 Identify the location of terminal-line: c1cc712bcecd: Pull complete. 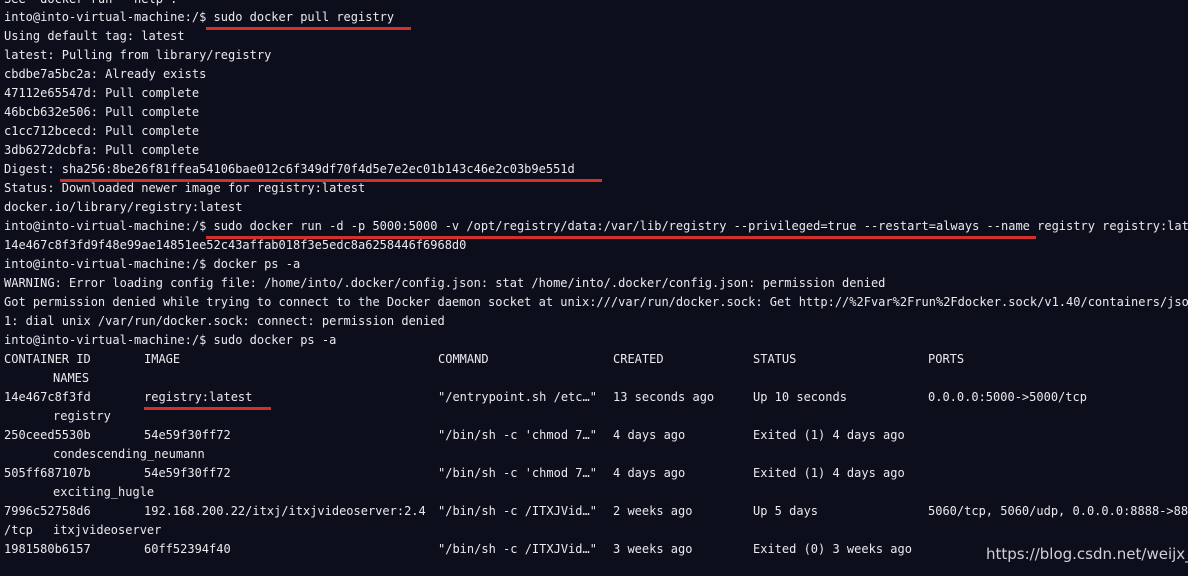
(102, 131).